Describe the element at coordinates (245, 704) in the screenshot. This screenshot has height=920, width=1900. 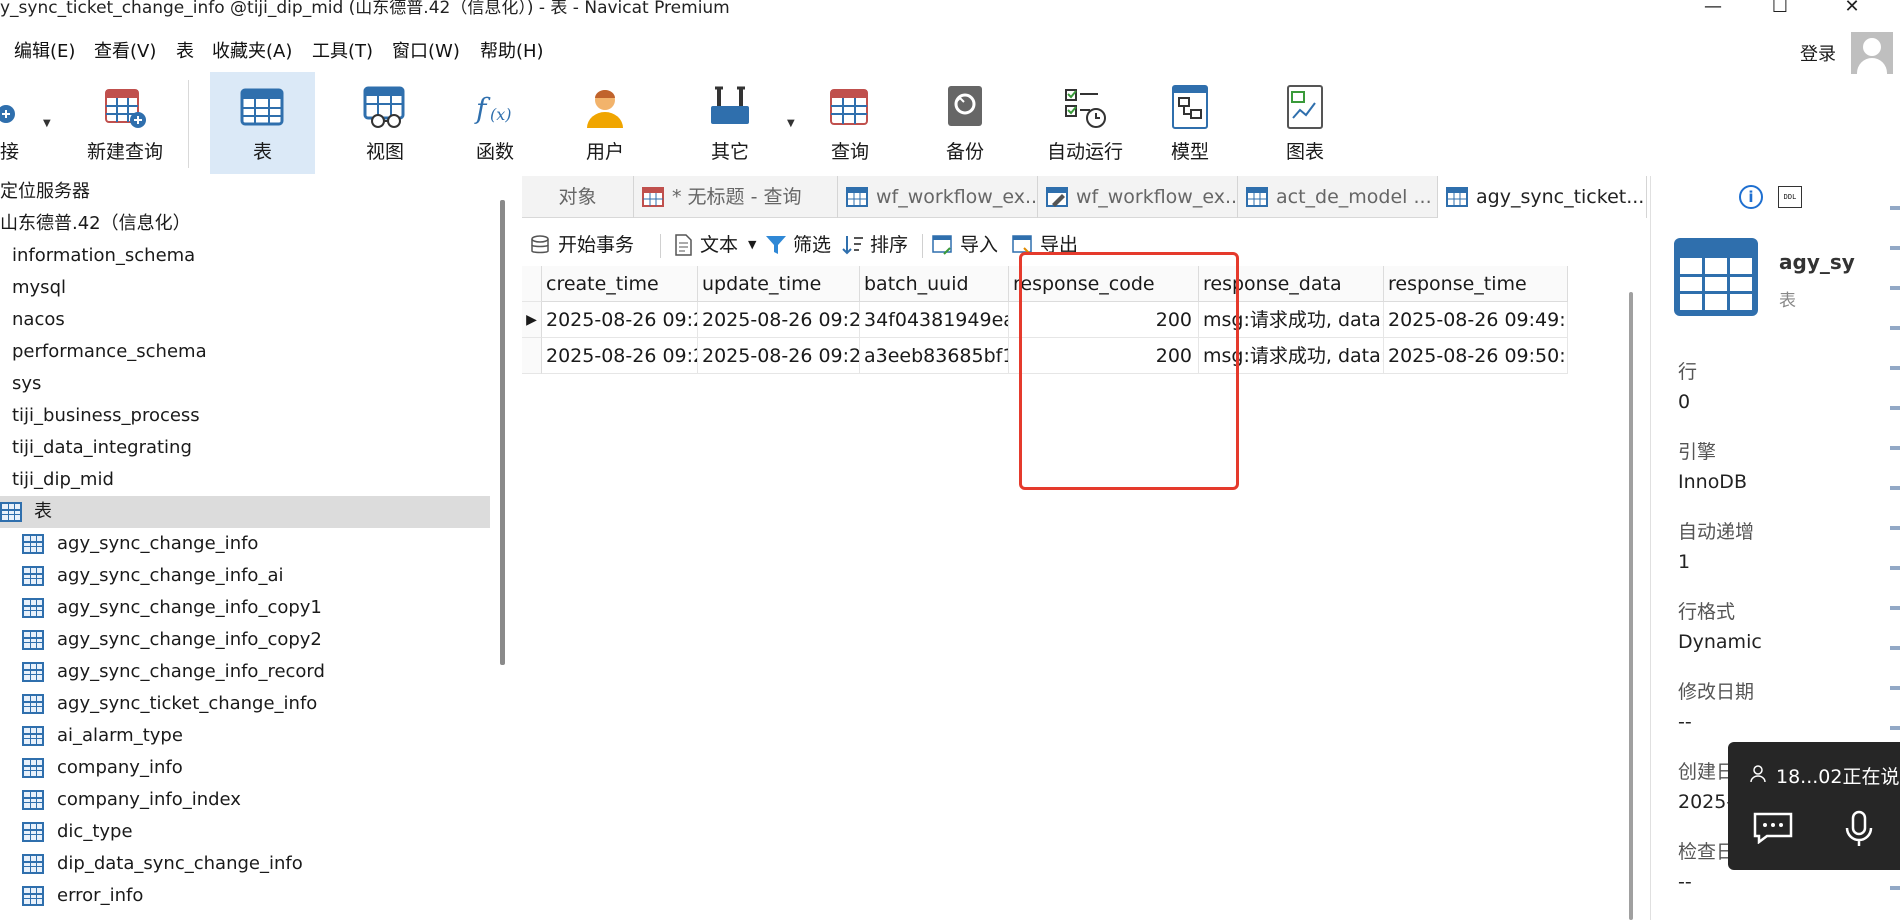
I see `table-item: agy_sync_ticket_change_info` at that location.